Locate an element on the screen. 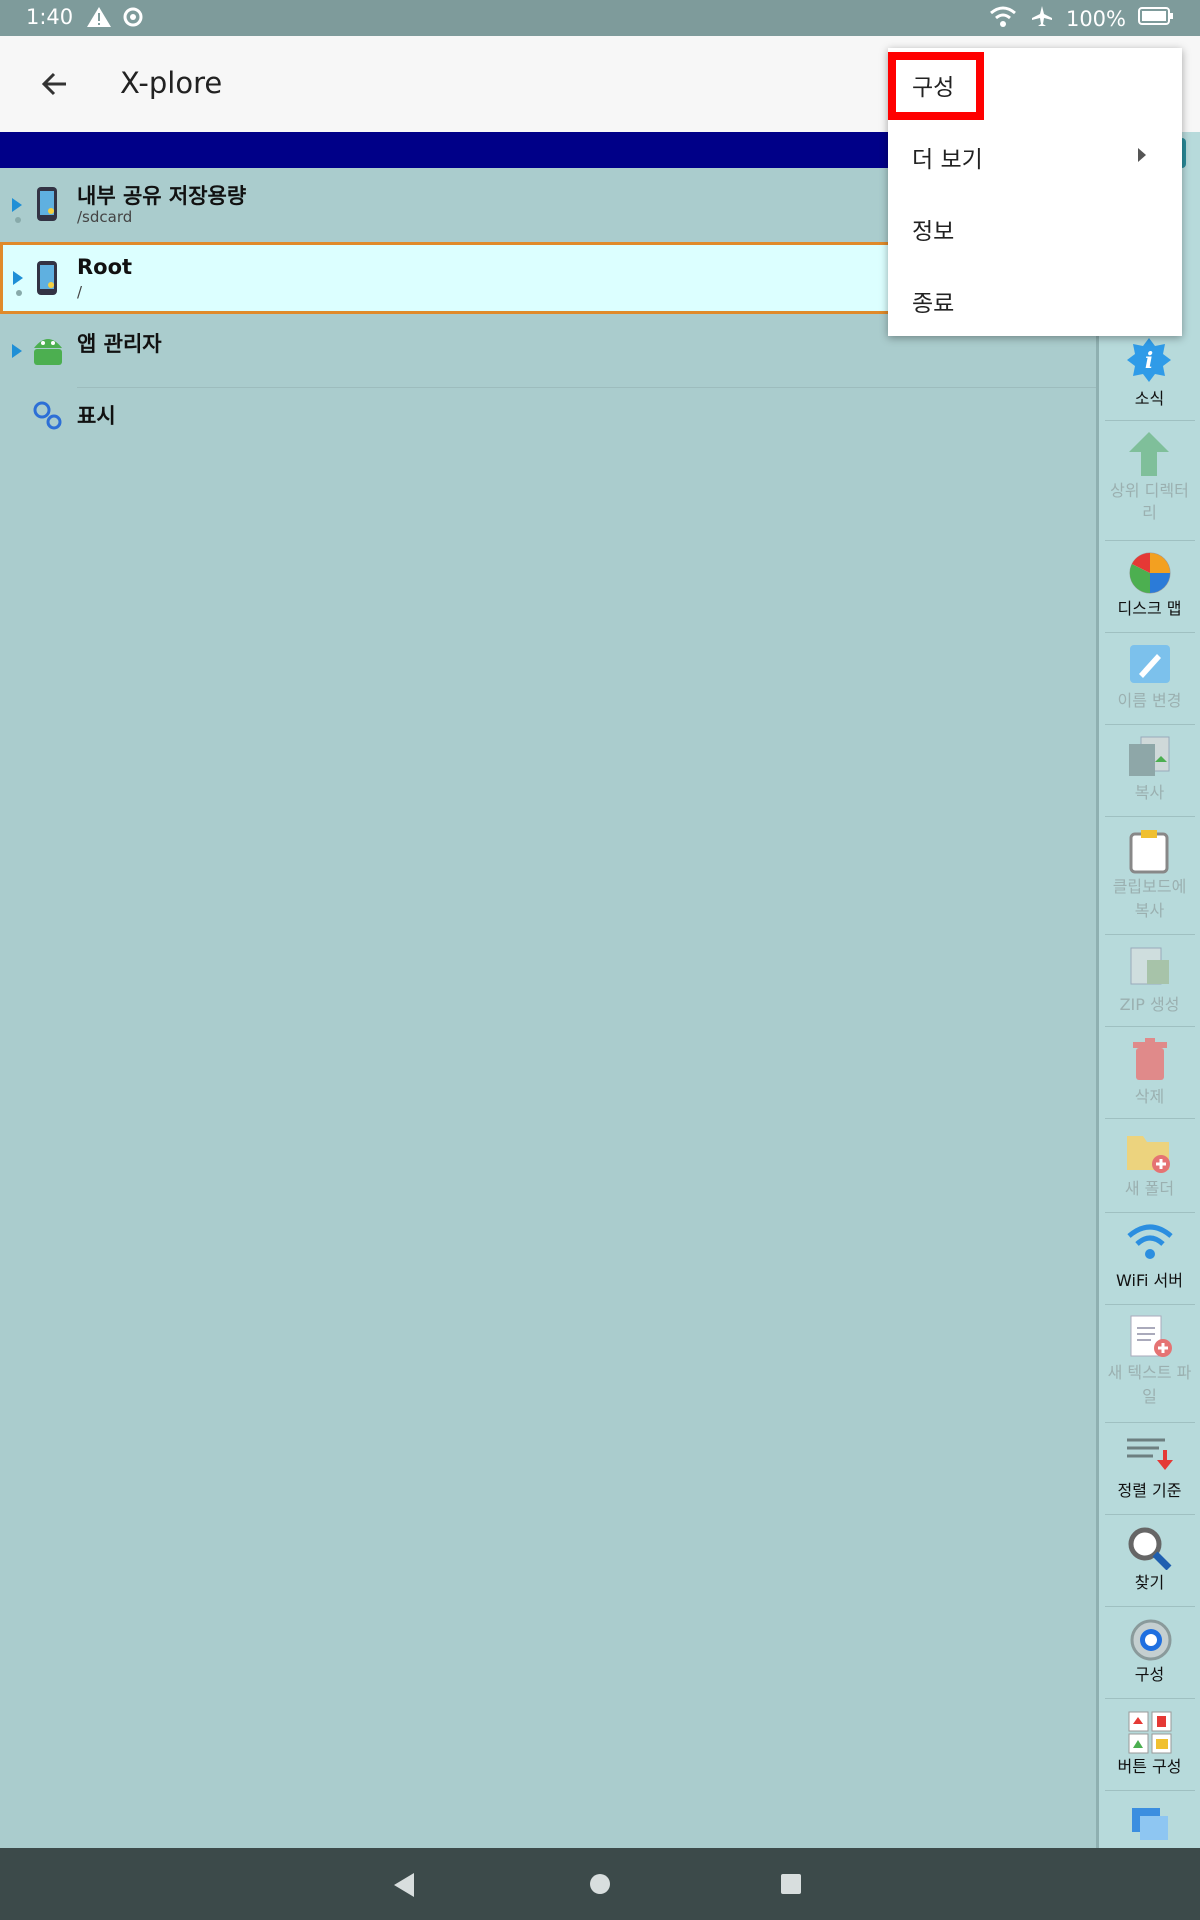 The height and width of the screenshot is (1920, 1200). rename-button: 이름 변경 is located at coordinates (1149, 682).